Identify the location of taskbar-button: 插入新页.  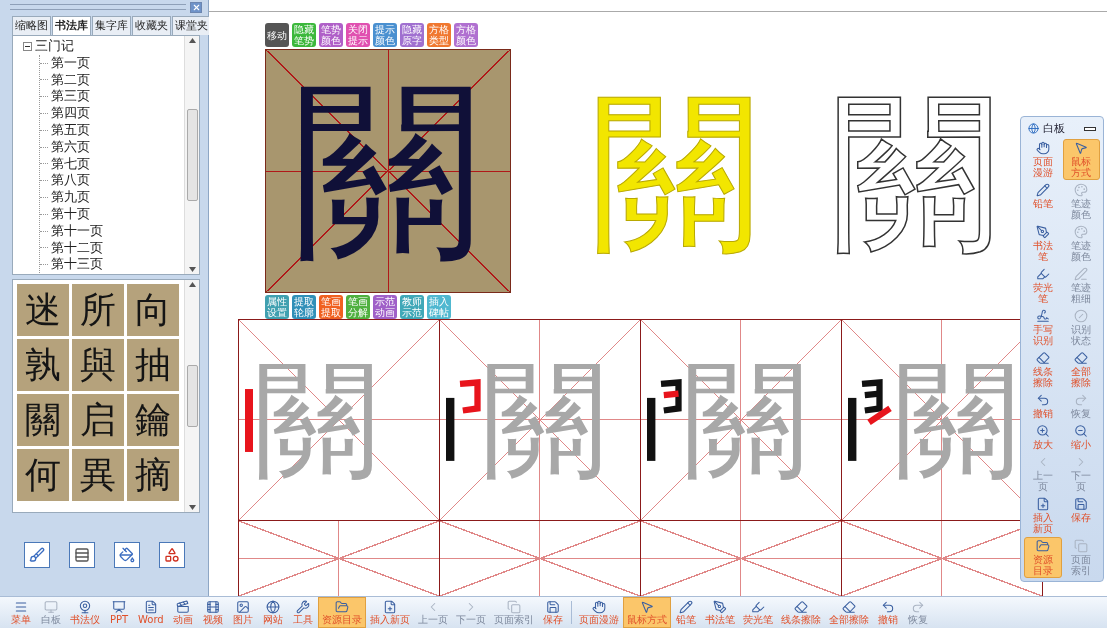
(389, 612).